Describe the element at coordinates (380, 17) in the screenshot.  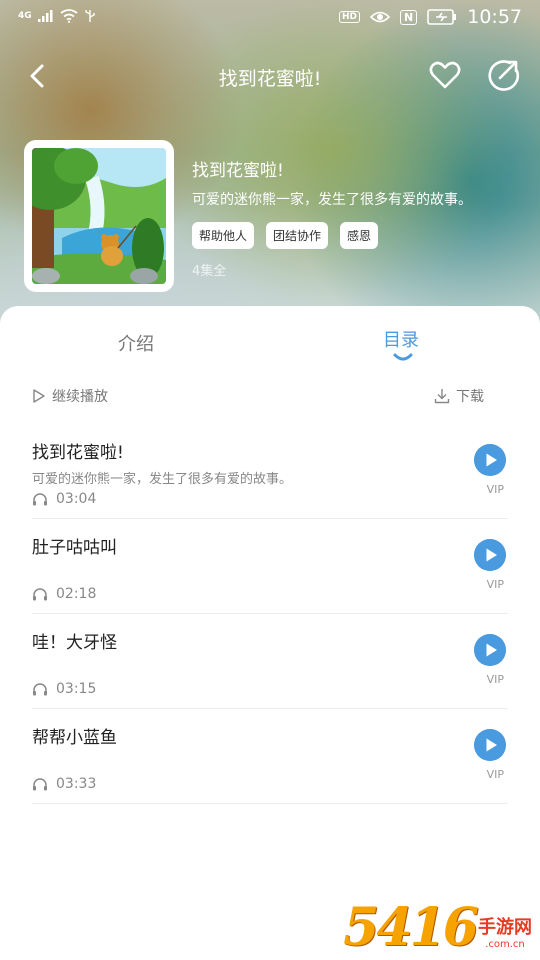
I see `eye-icon` at that location.